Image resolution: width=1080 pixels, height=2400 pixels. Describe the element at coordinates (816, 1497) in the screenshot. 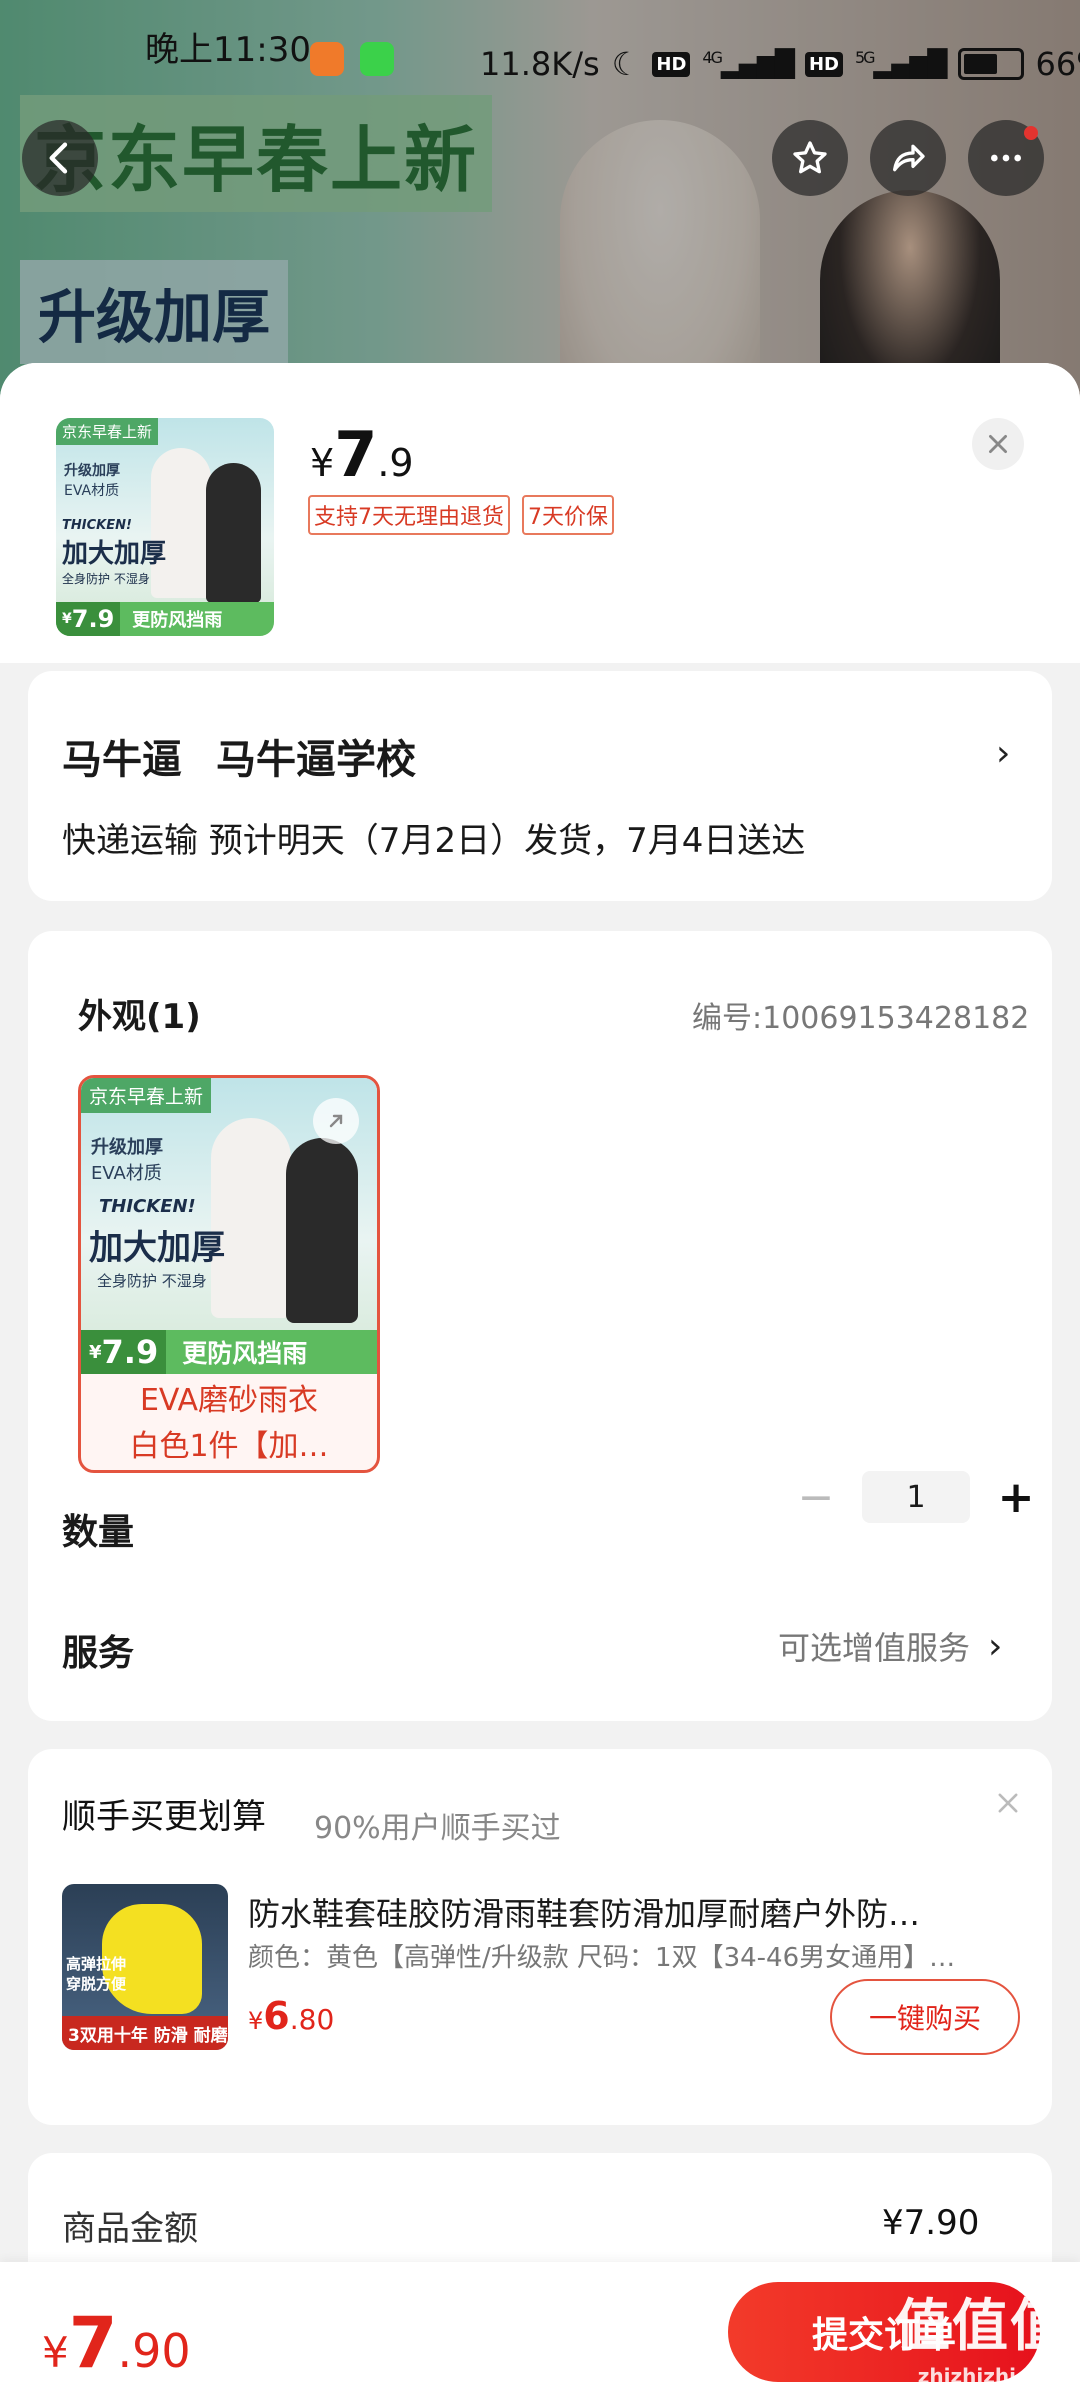

I see `decrease-button: −` at that location.